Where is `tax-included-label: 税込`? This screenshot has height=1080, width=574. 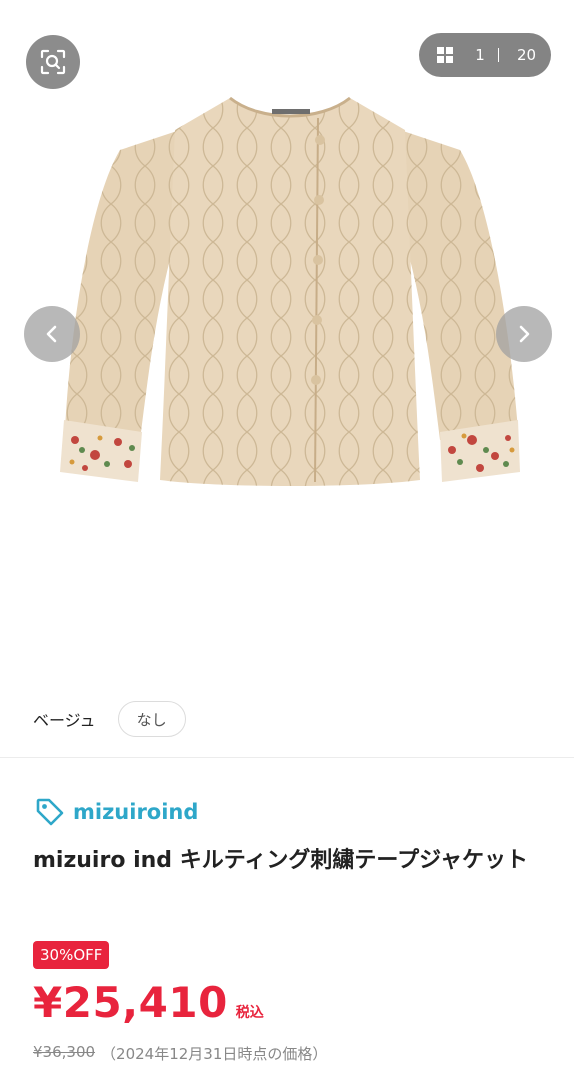
tax-included-label: 税込 is located at coordinates (249, 1013).